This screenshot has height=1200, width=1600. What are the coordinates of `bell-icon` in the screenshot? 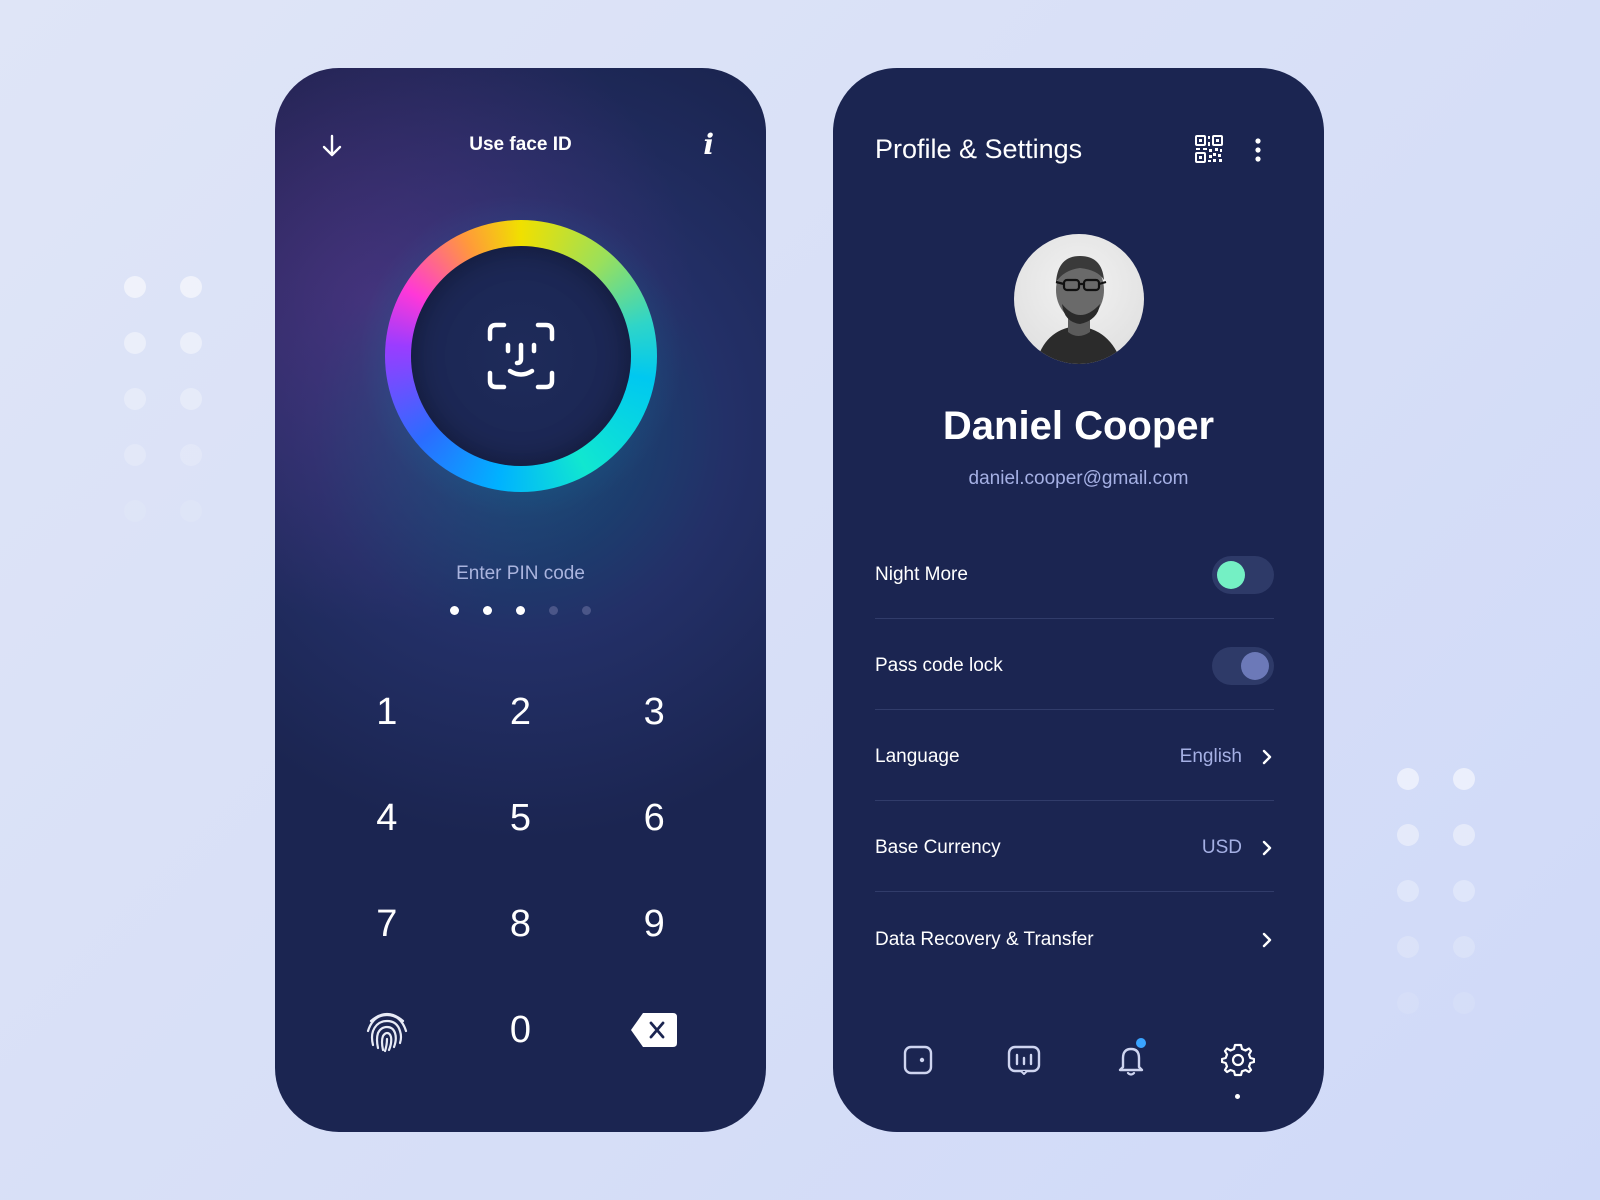 It's located at (1131, 1061).